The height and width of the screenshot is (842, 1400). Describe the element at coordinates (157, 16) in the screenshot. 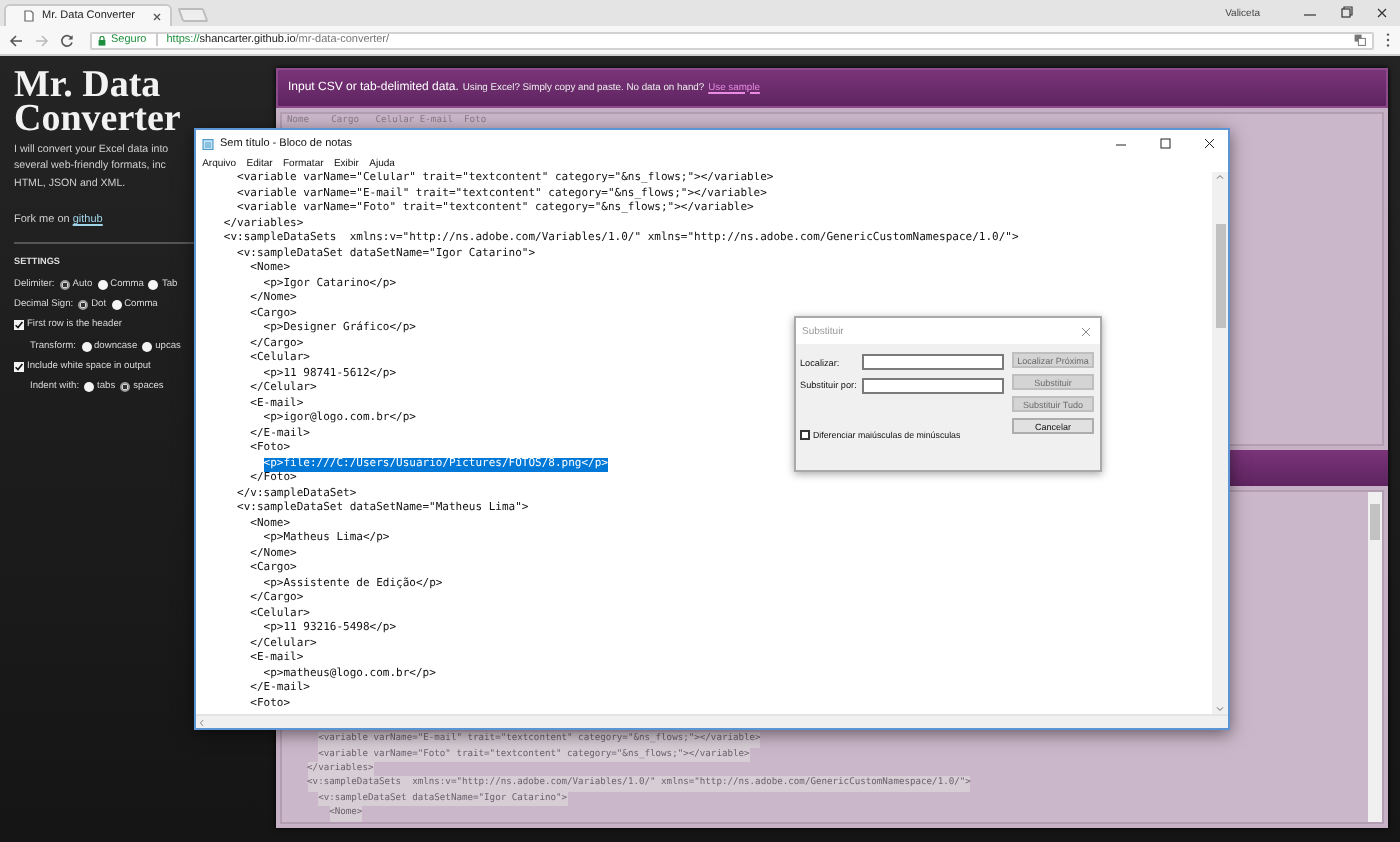

I see `close-icon` at that location.